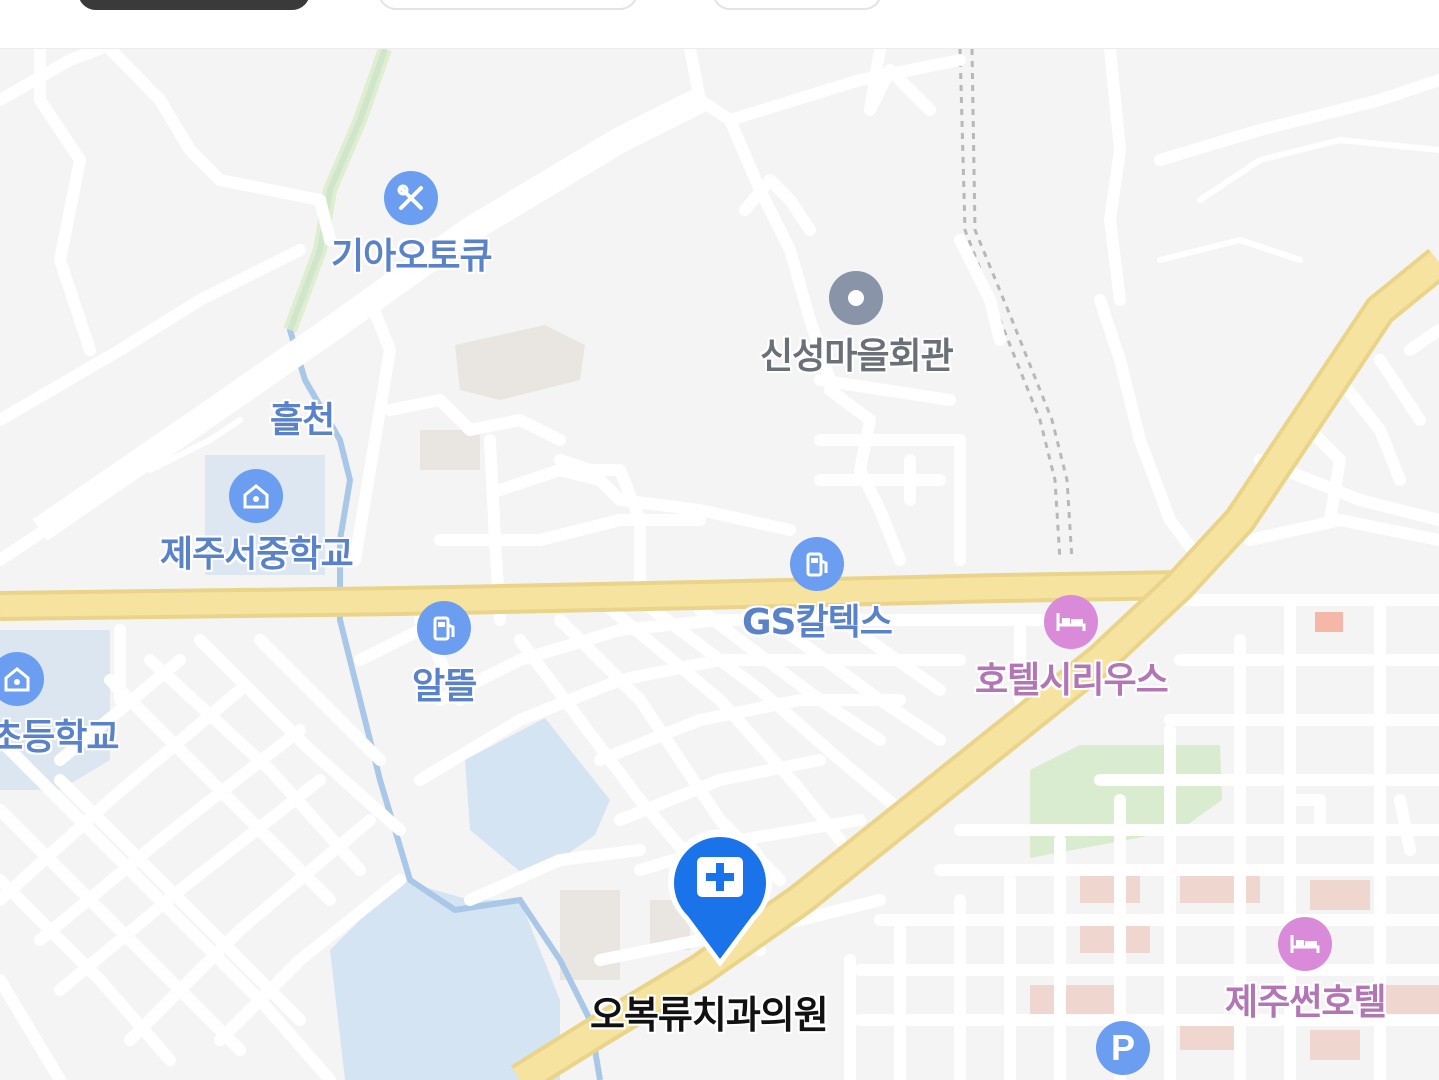 The image size is (1439, 1080). I want to click on parking-icon: P, so click(1123, 1048).